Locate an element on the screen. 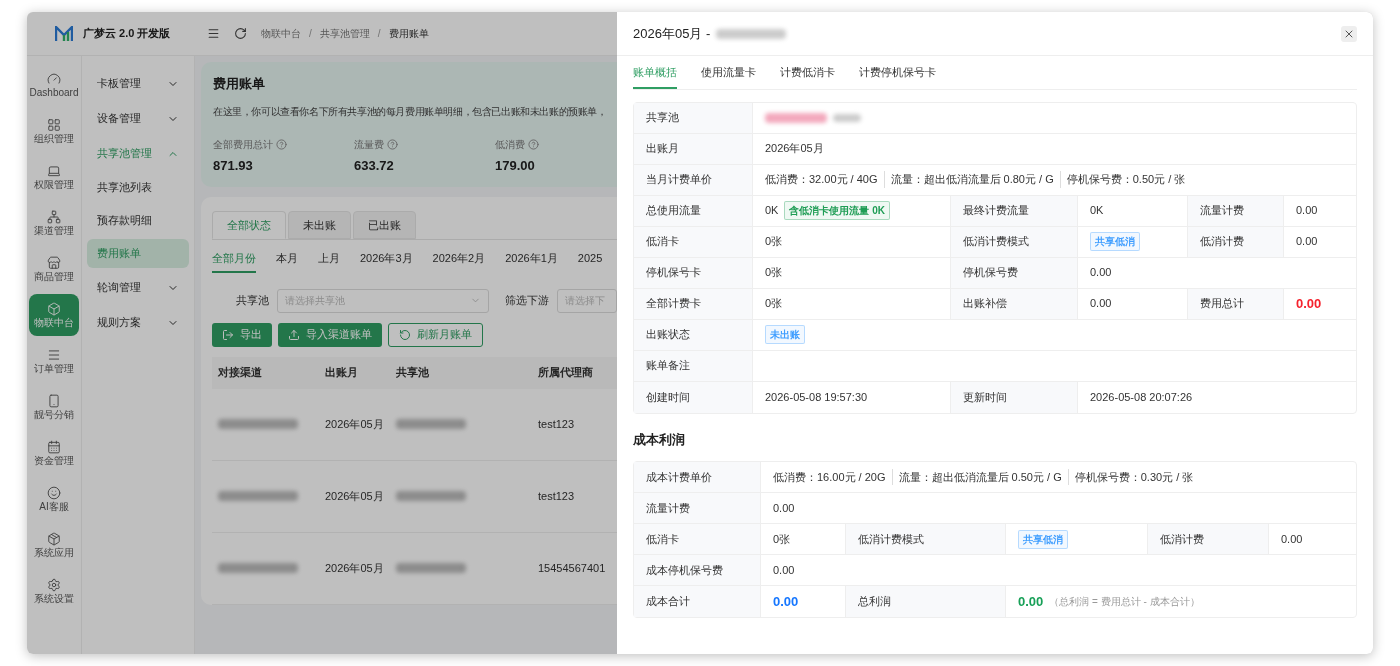 The width and height of the screenshot is (1400, 666). phone-icon is located at coordinates (54, 401).